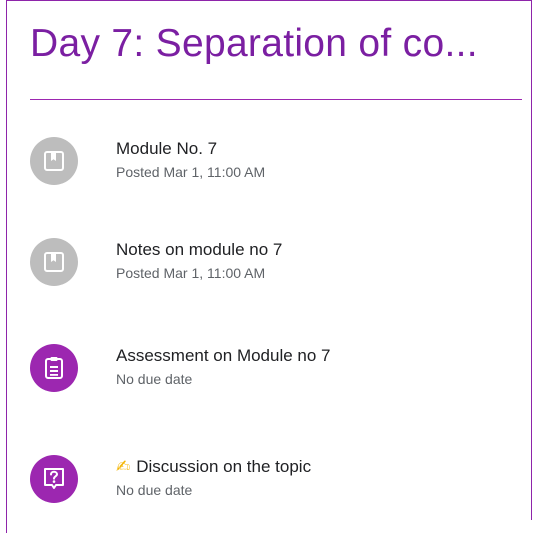 The image size is (539, 533). I want to click on item-title: Notes on module no 7, so click(199, 249).